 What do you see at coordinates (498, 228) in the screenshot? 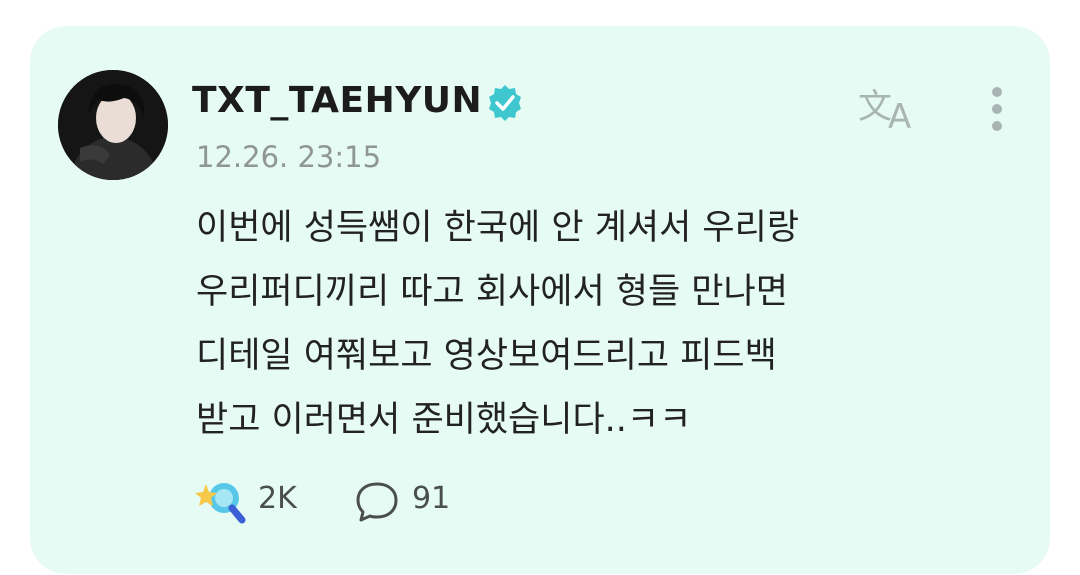
I see `post-body-line: 이번에 성득쌤이 한국에 안 계셔서 우리랑` at bounding box center [498, 228].